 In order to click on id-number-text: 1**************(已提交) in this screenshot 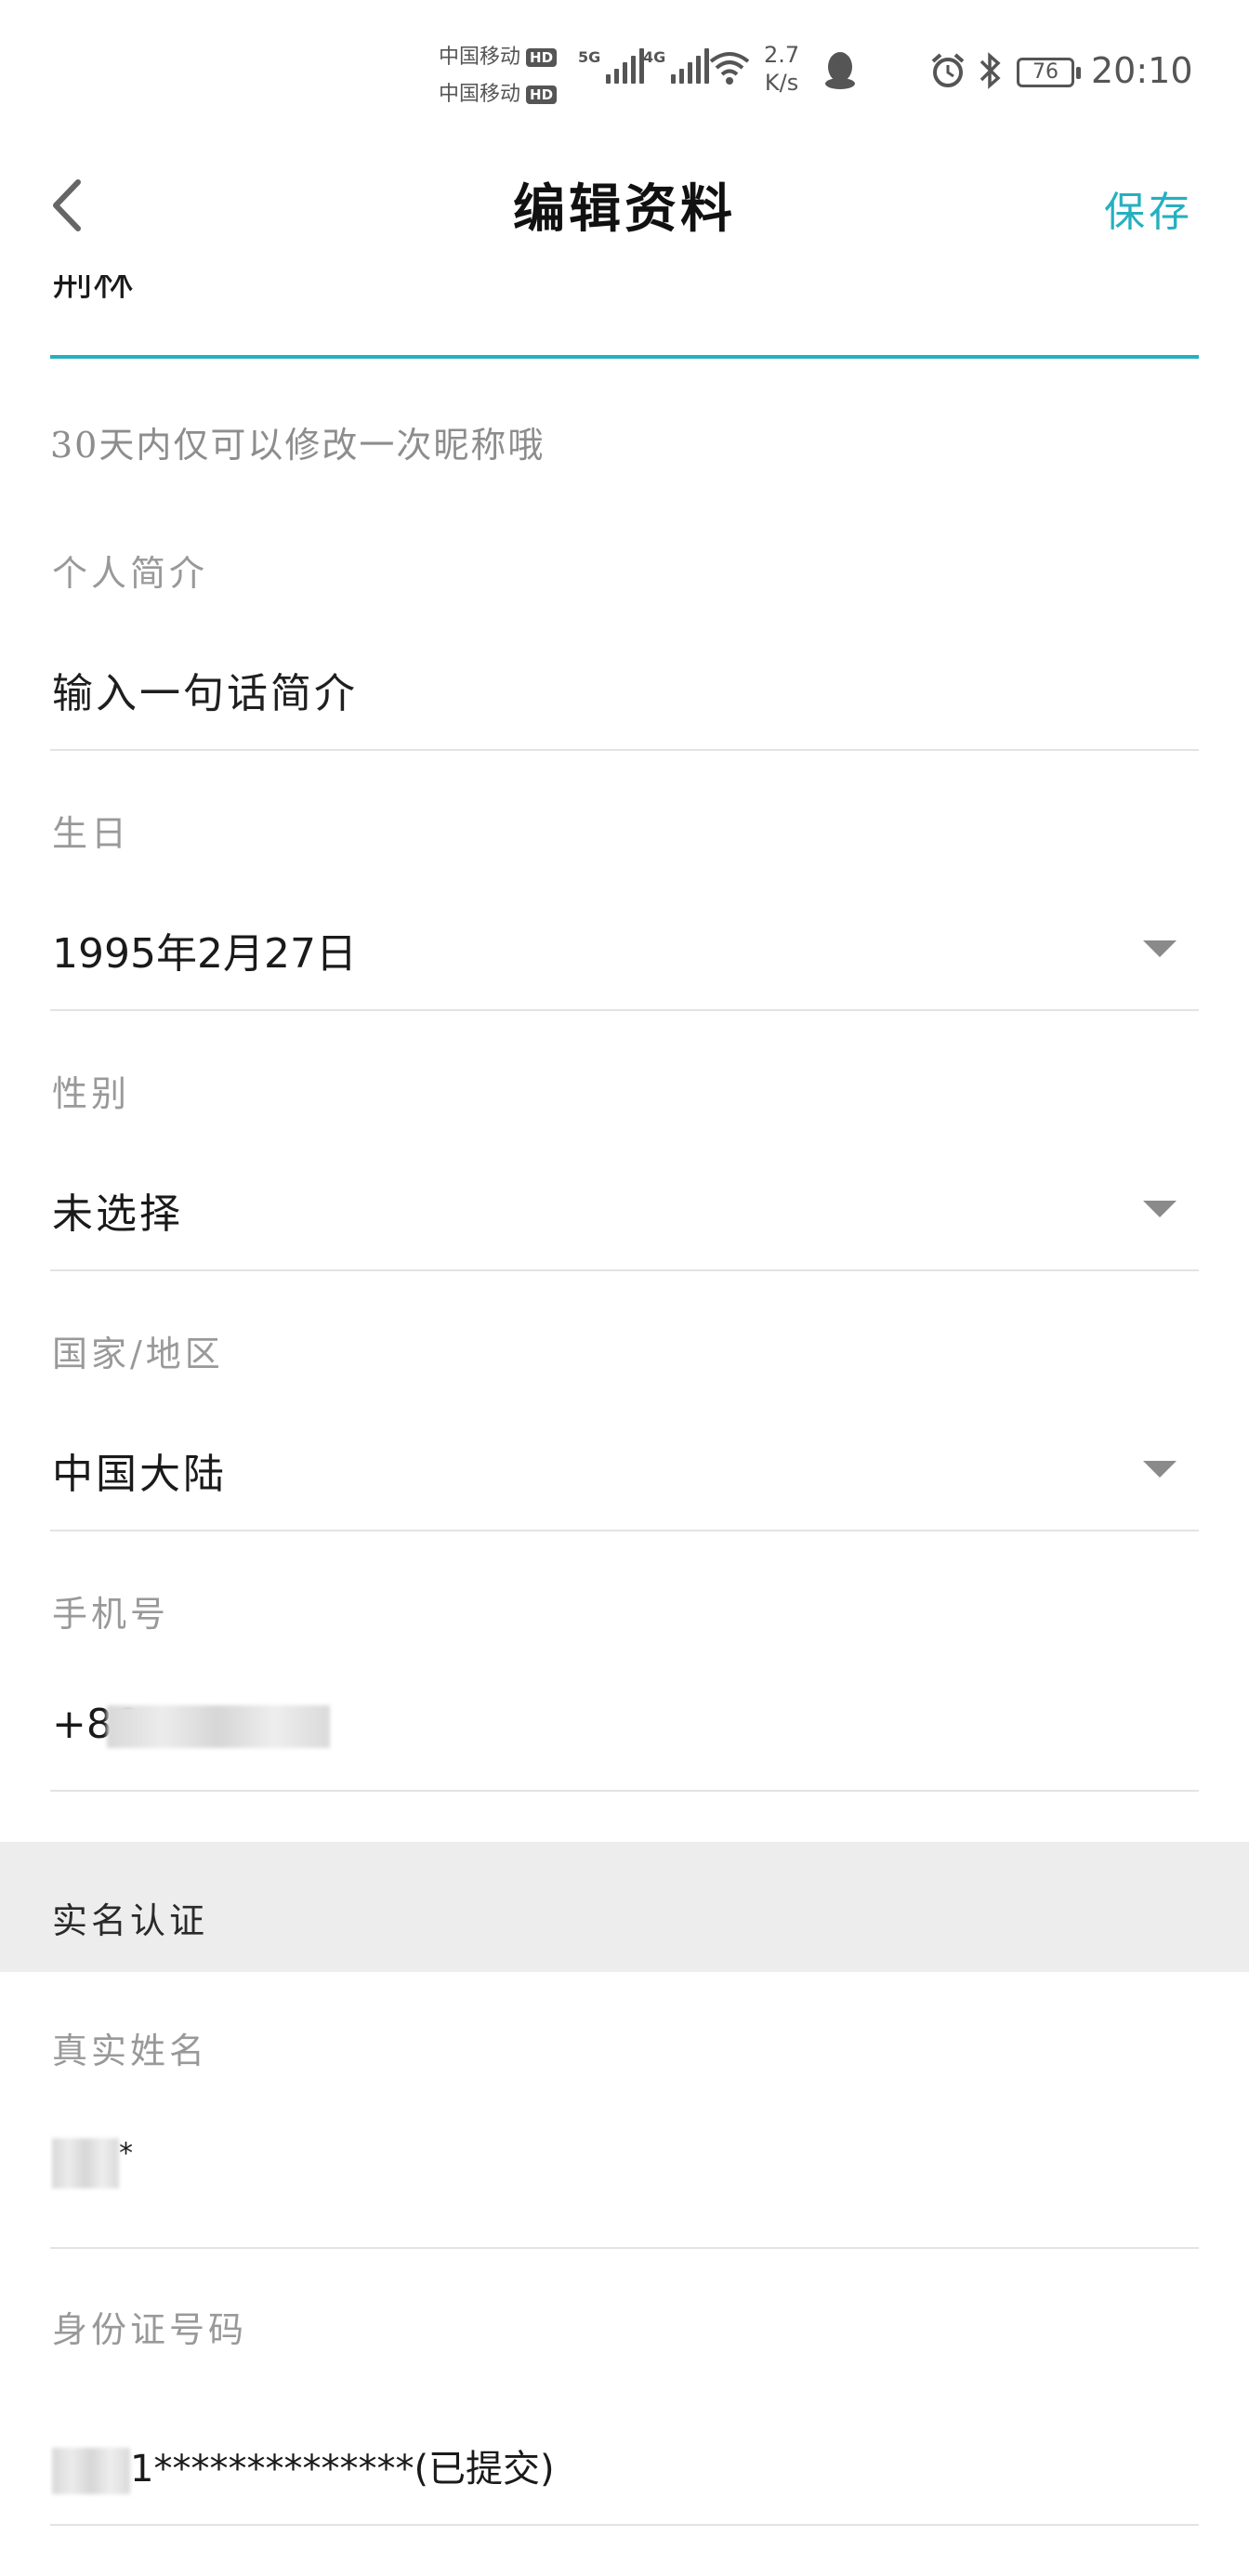, I will do `click(342, 2469)`.